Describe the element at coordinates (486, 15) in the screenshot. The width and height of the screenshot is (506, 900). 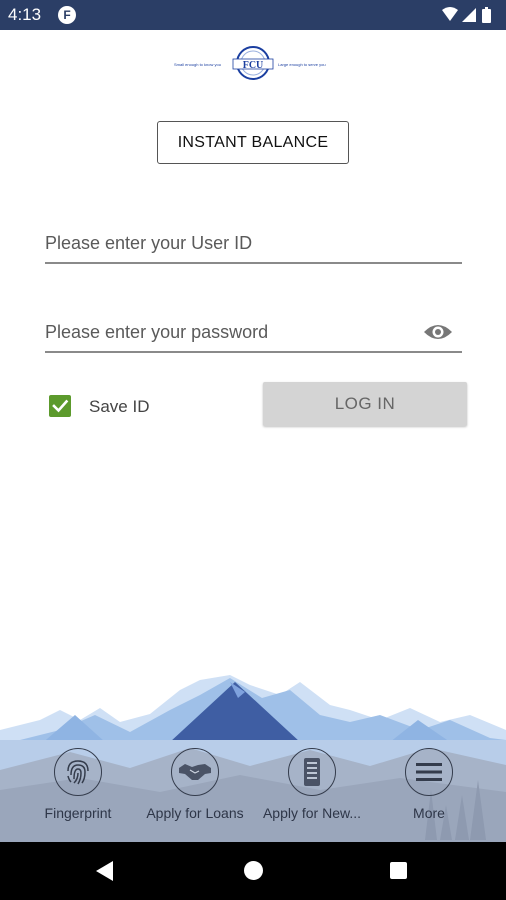
I see `battery-icon` at that location.